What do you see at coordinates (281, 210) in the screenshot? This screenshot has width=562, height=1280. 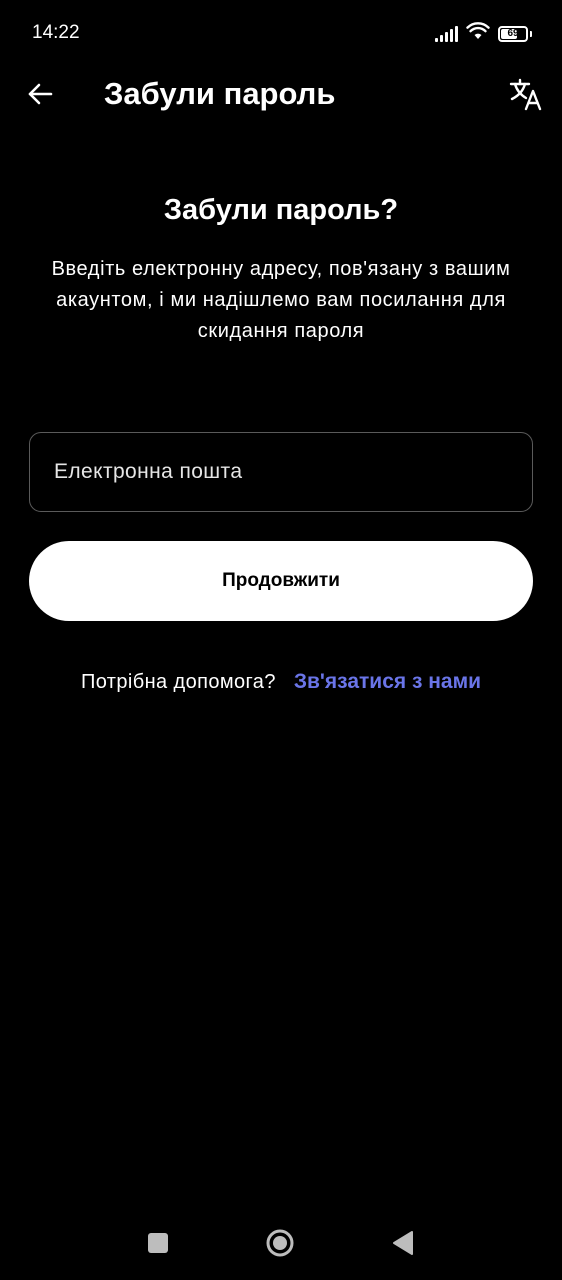 I see `page-title: Забули пароль?` at bounding box center [281, 210].